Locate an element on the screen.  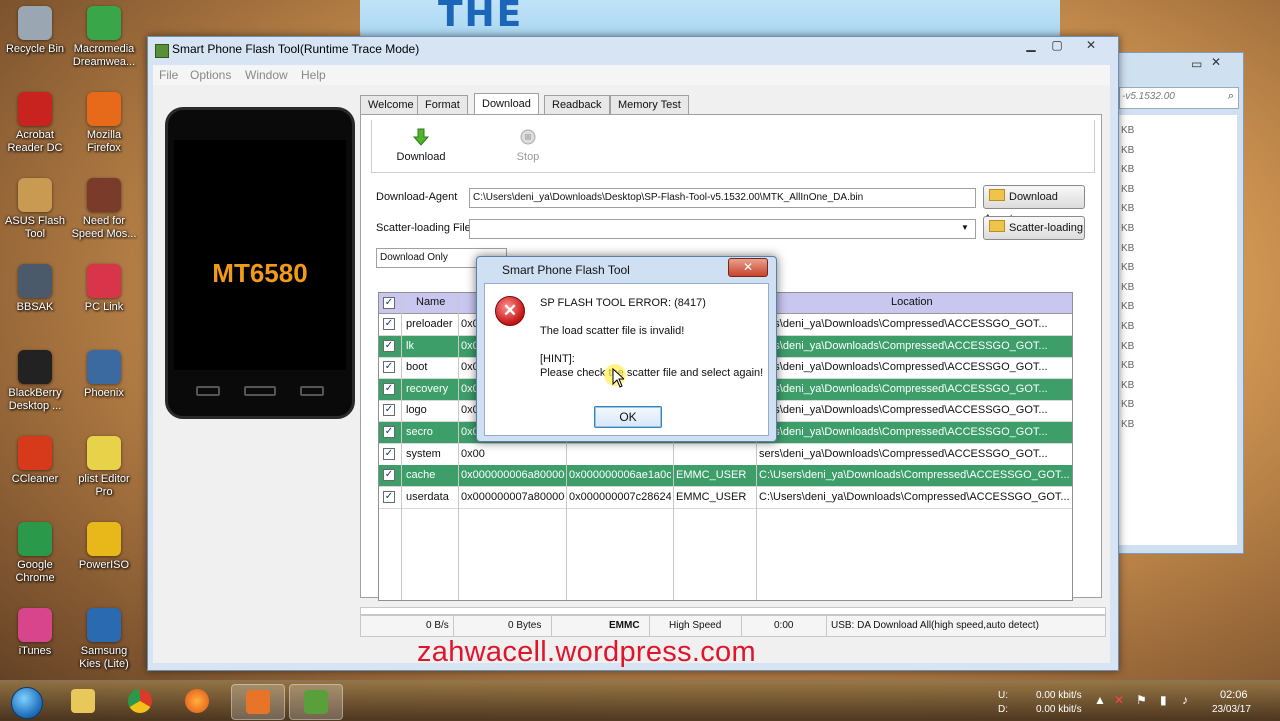
start-button is located at coordinates (27, 701).